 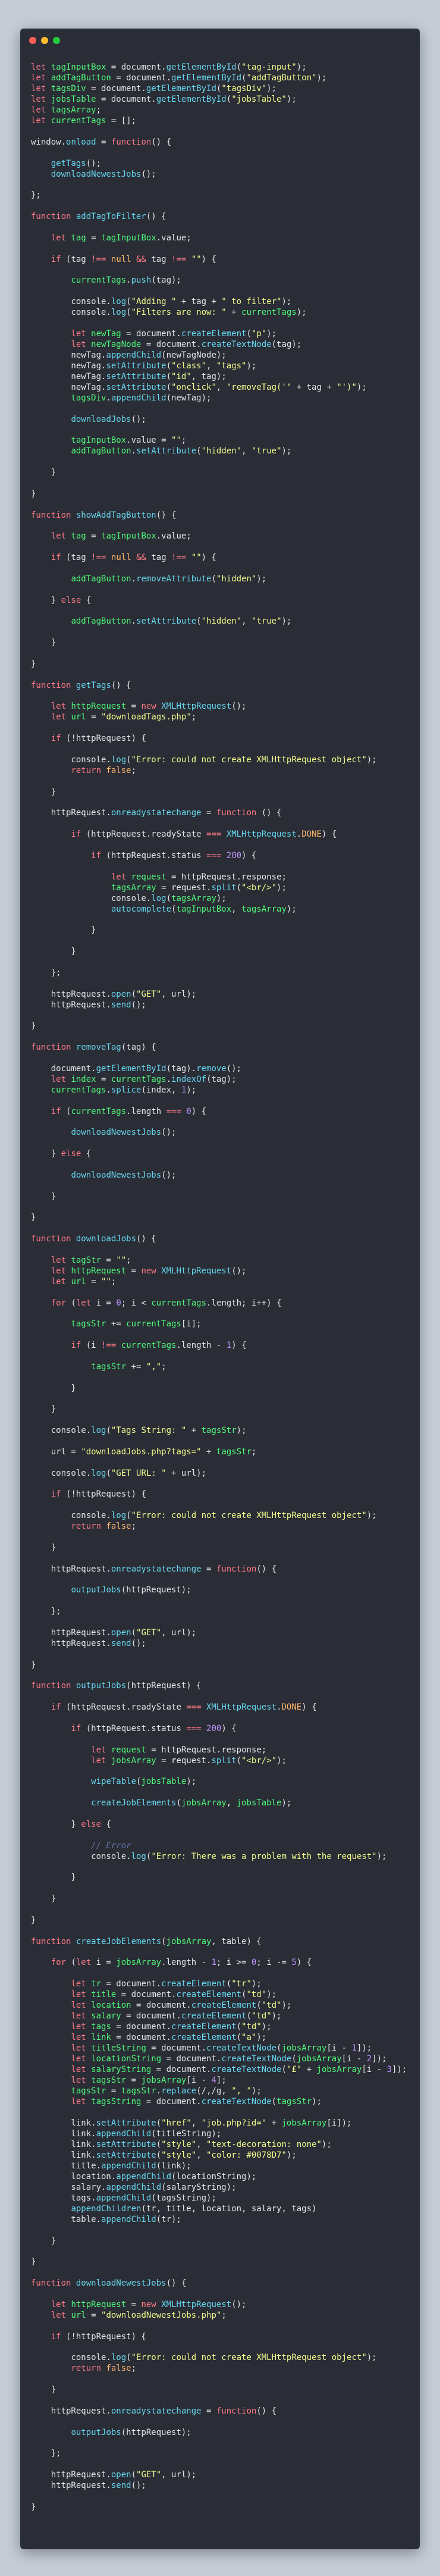 What do you see at coordinates (84, 1079) in the screenshot?
I see `code-token: index` at bounding box center [84, 1079].